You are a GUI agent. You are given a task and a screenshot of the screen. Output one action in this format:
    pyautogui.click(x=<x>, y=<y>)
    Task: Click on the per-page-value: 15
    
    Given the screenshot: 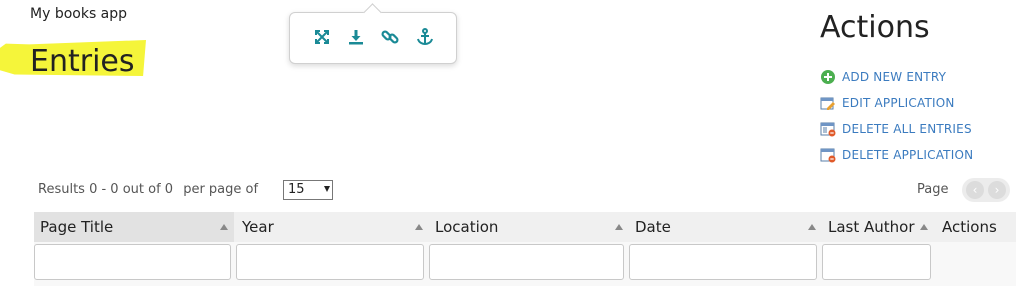 What is the action you would take?
    pyautogui.click(x=296, y=189)
    